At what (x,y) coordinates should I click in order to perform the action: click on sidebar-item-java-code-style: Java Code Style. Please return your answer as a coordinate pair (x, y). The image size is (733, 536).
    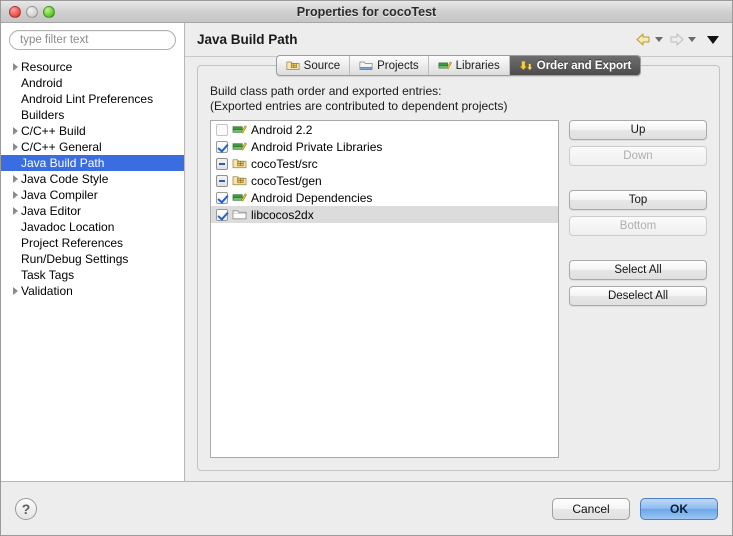
    Looking at the image, I should click on (92, 179).